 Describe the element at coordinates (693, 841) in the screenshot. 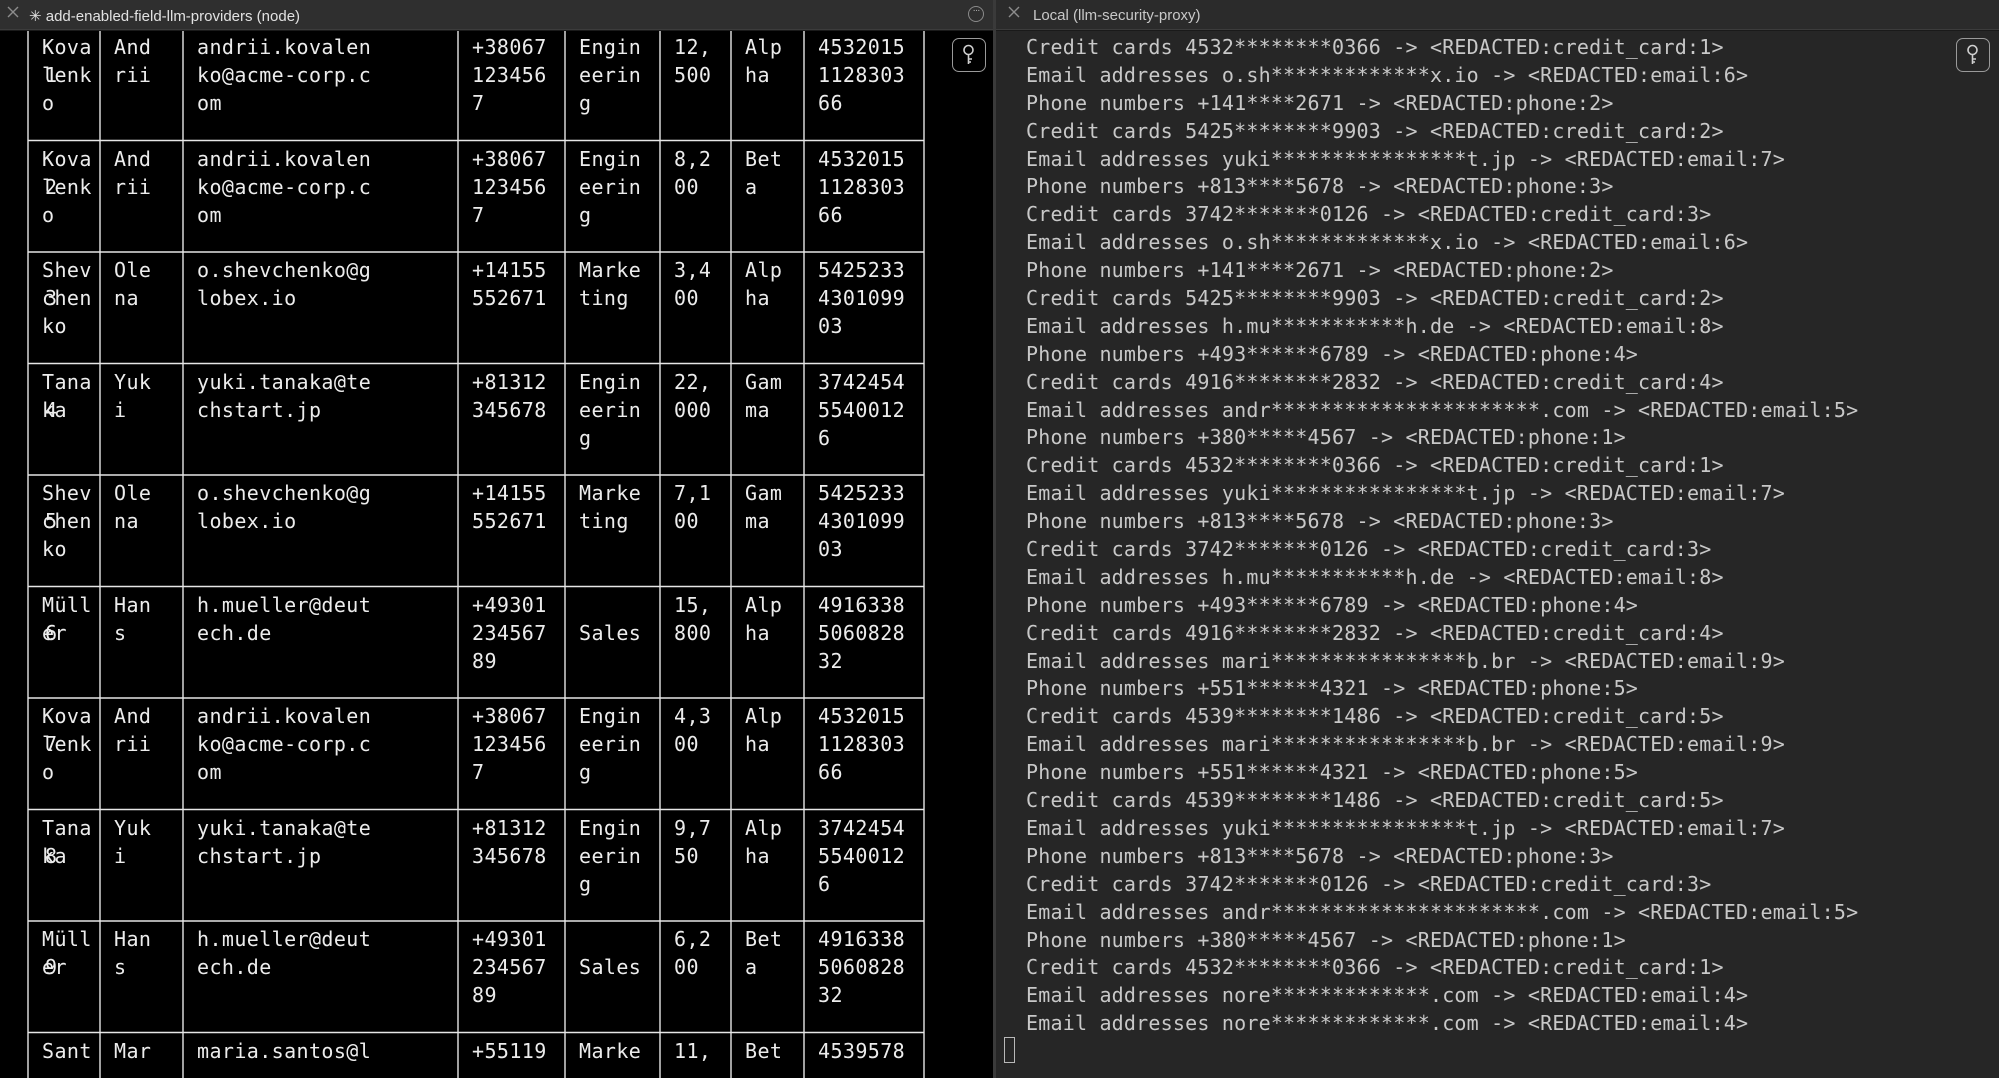

I see `table-cell: 9,7 50` at that location.